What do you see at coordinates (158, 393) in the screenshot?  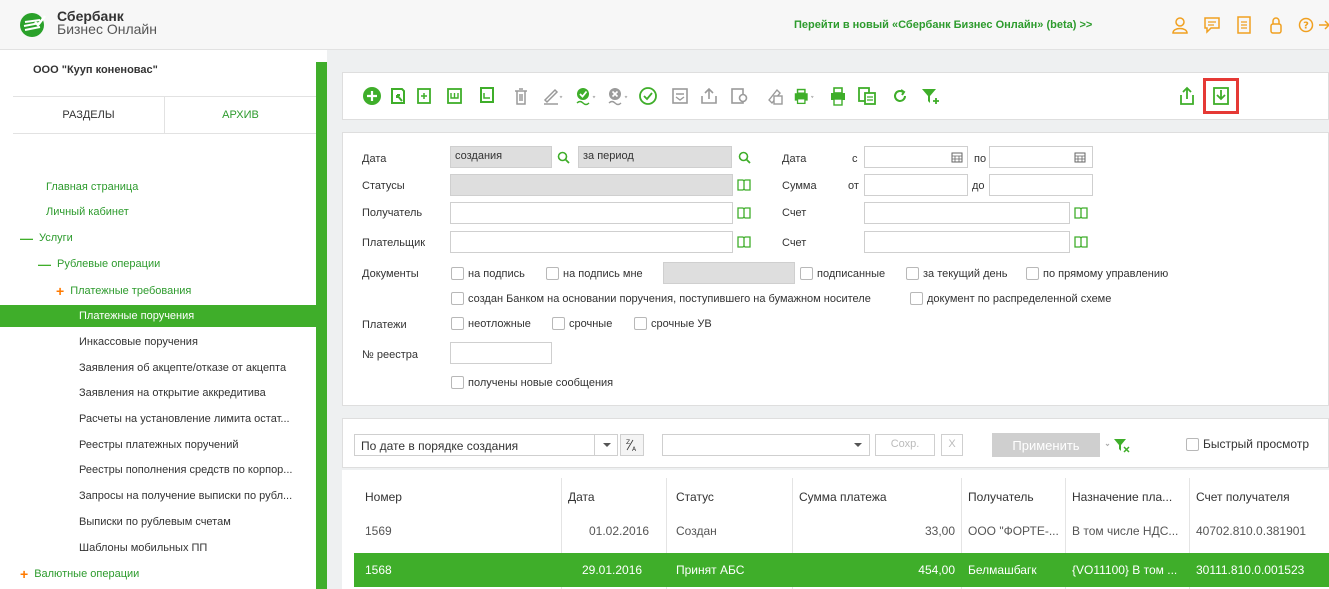 I see `sidebar-item-letter-of-credit: Заявления на открытие аккредитива` at bounding box center [158, 393].